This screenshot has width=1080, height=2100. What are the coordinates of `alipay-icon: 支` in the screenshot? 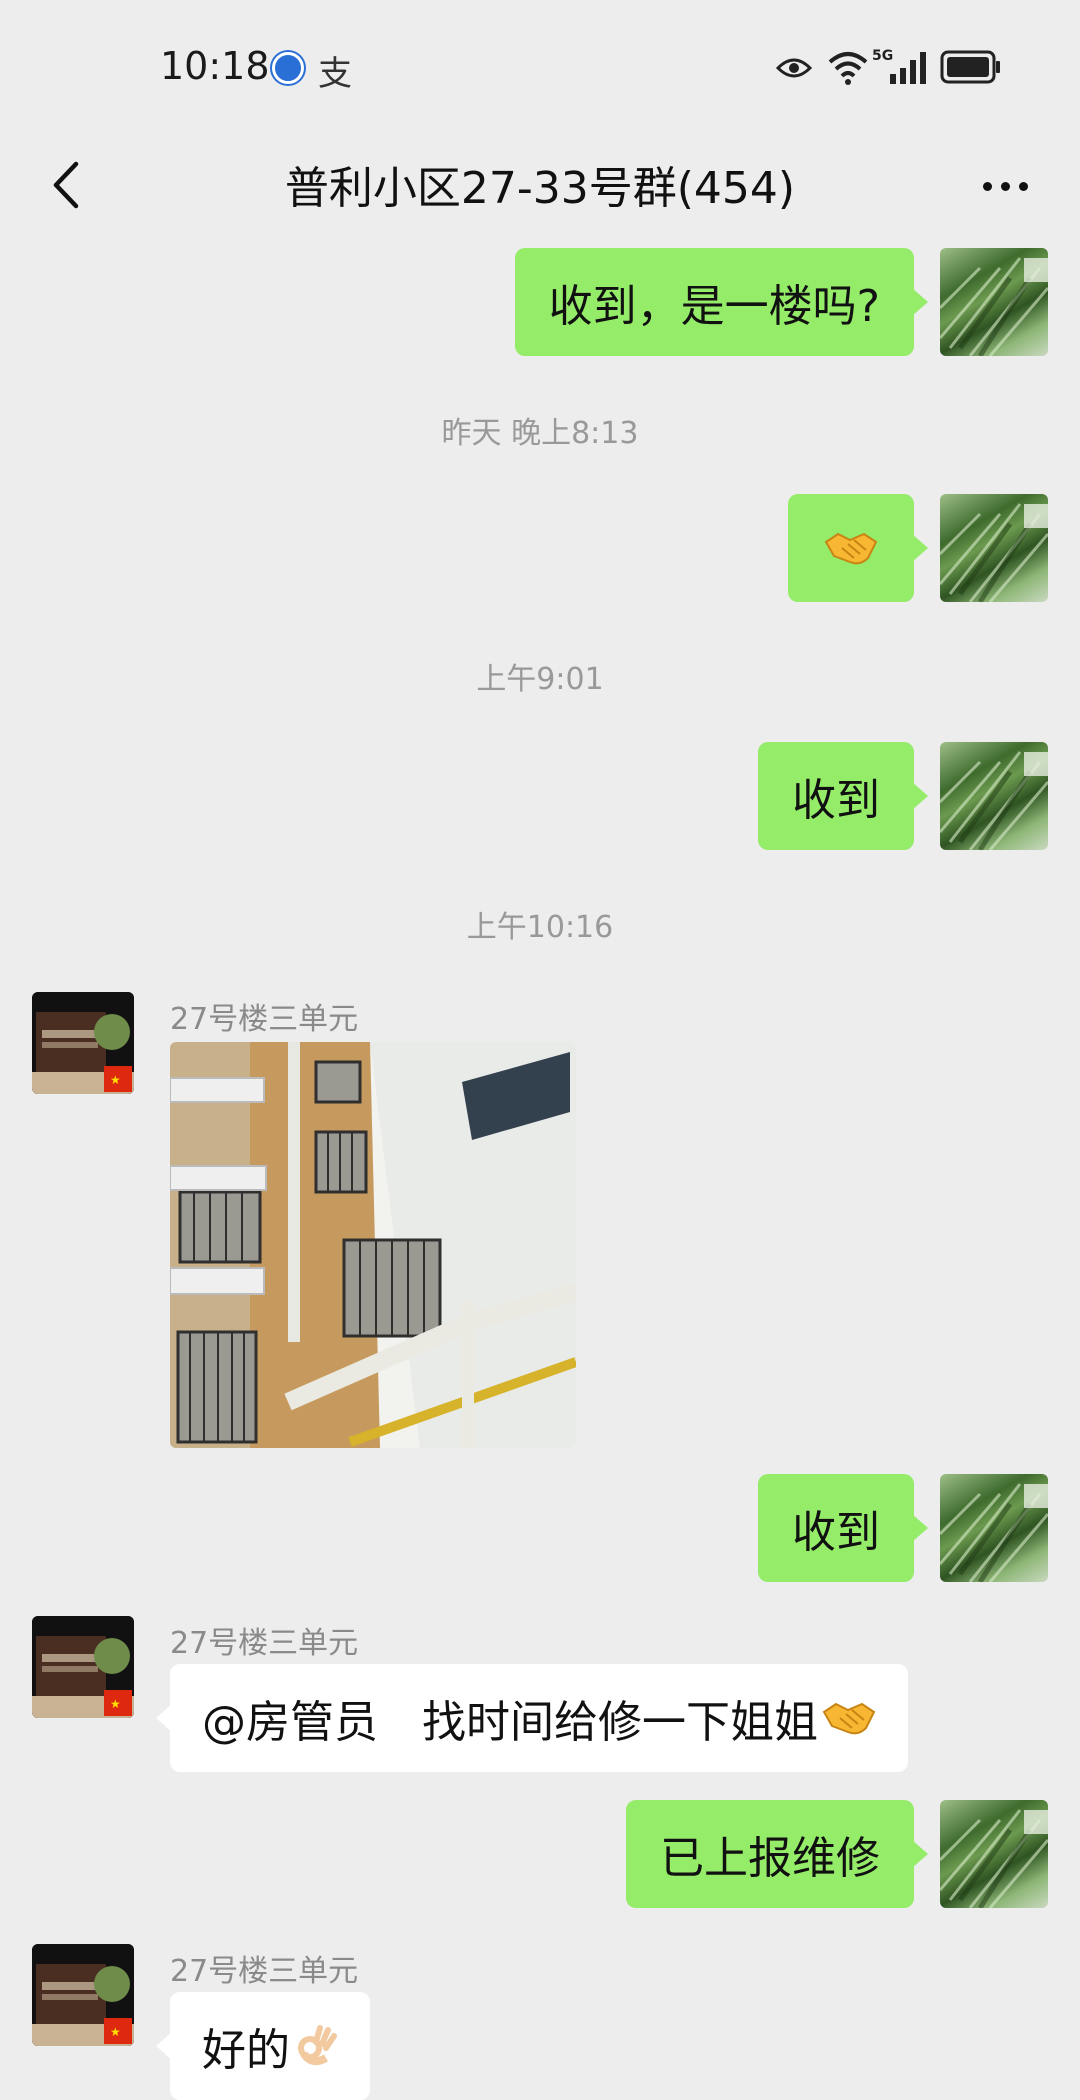 It's located at (335, 74).